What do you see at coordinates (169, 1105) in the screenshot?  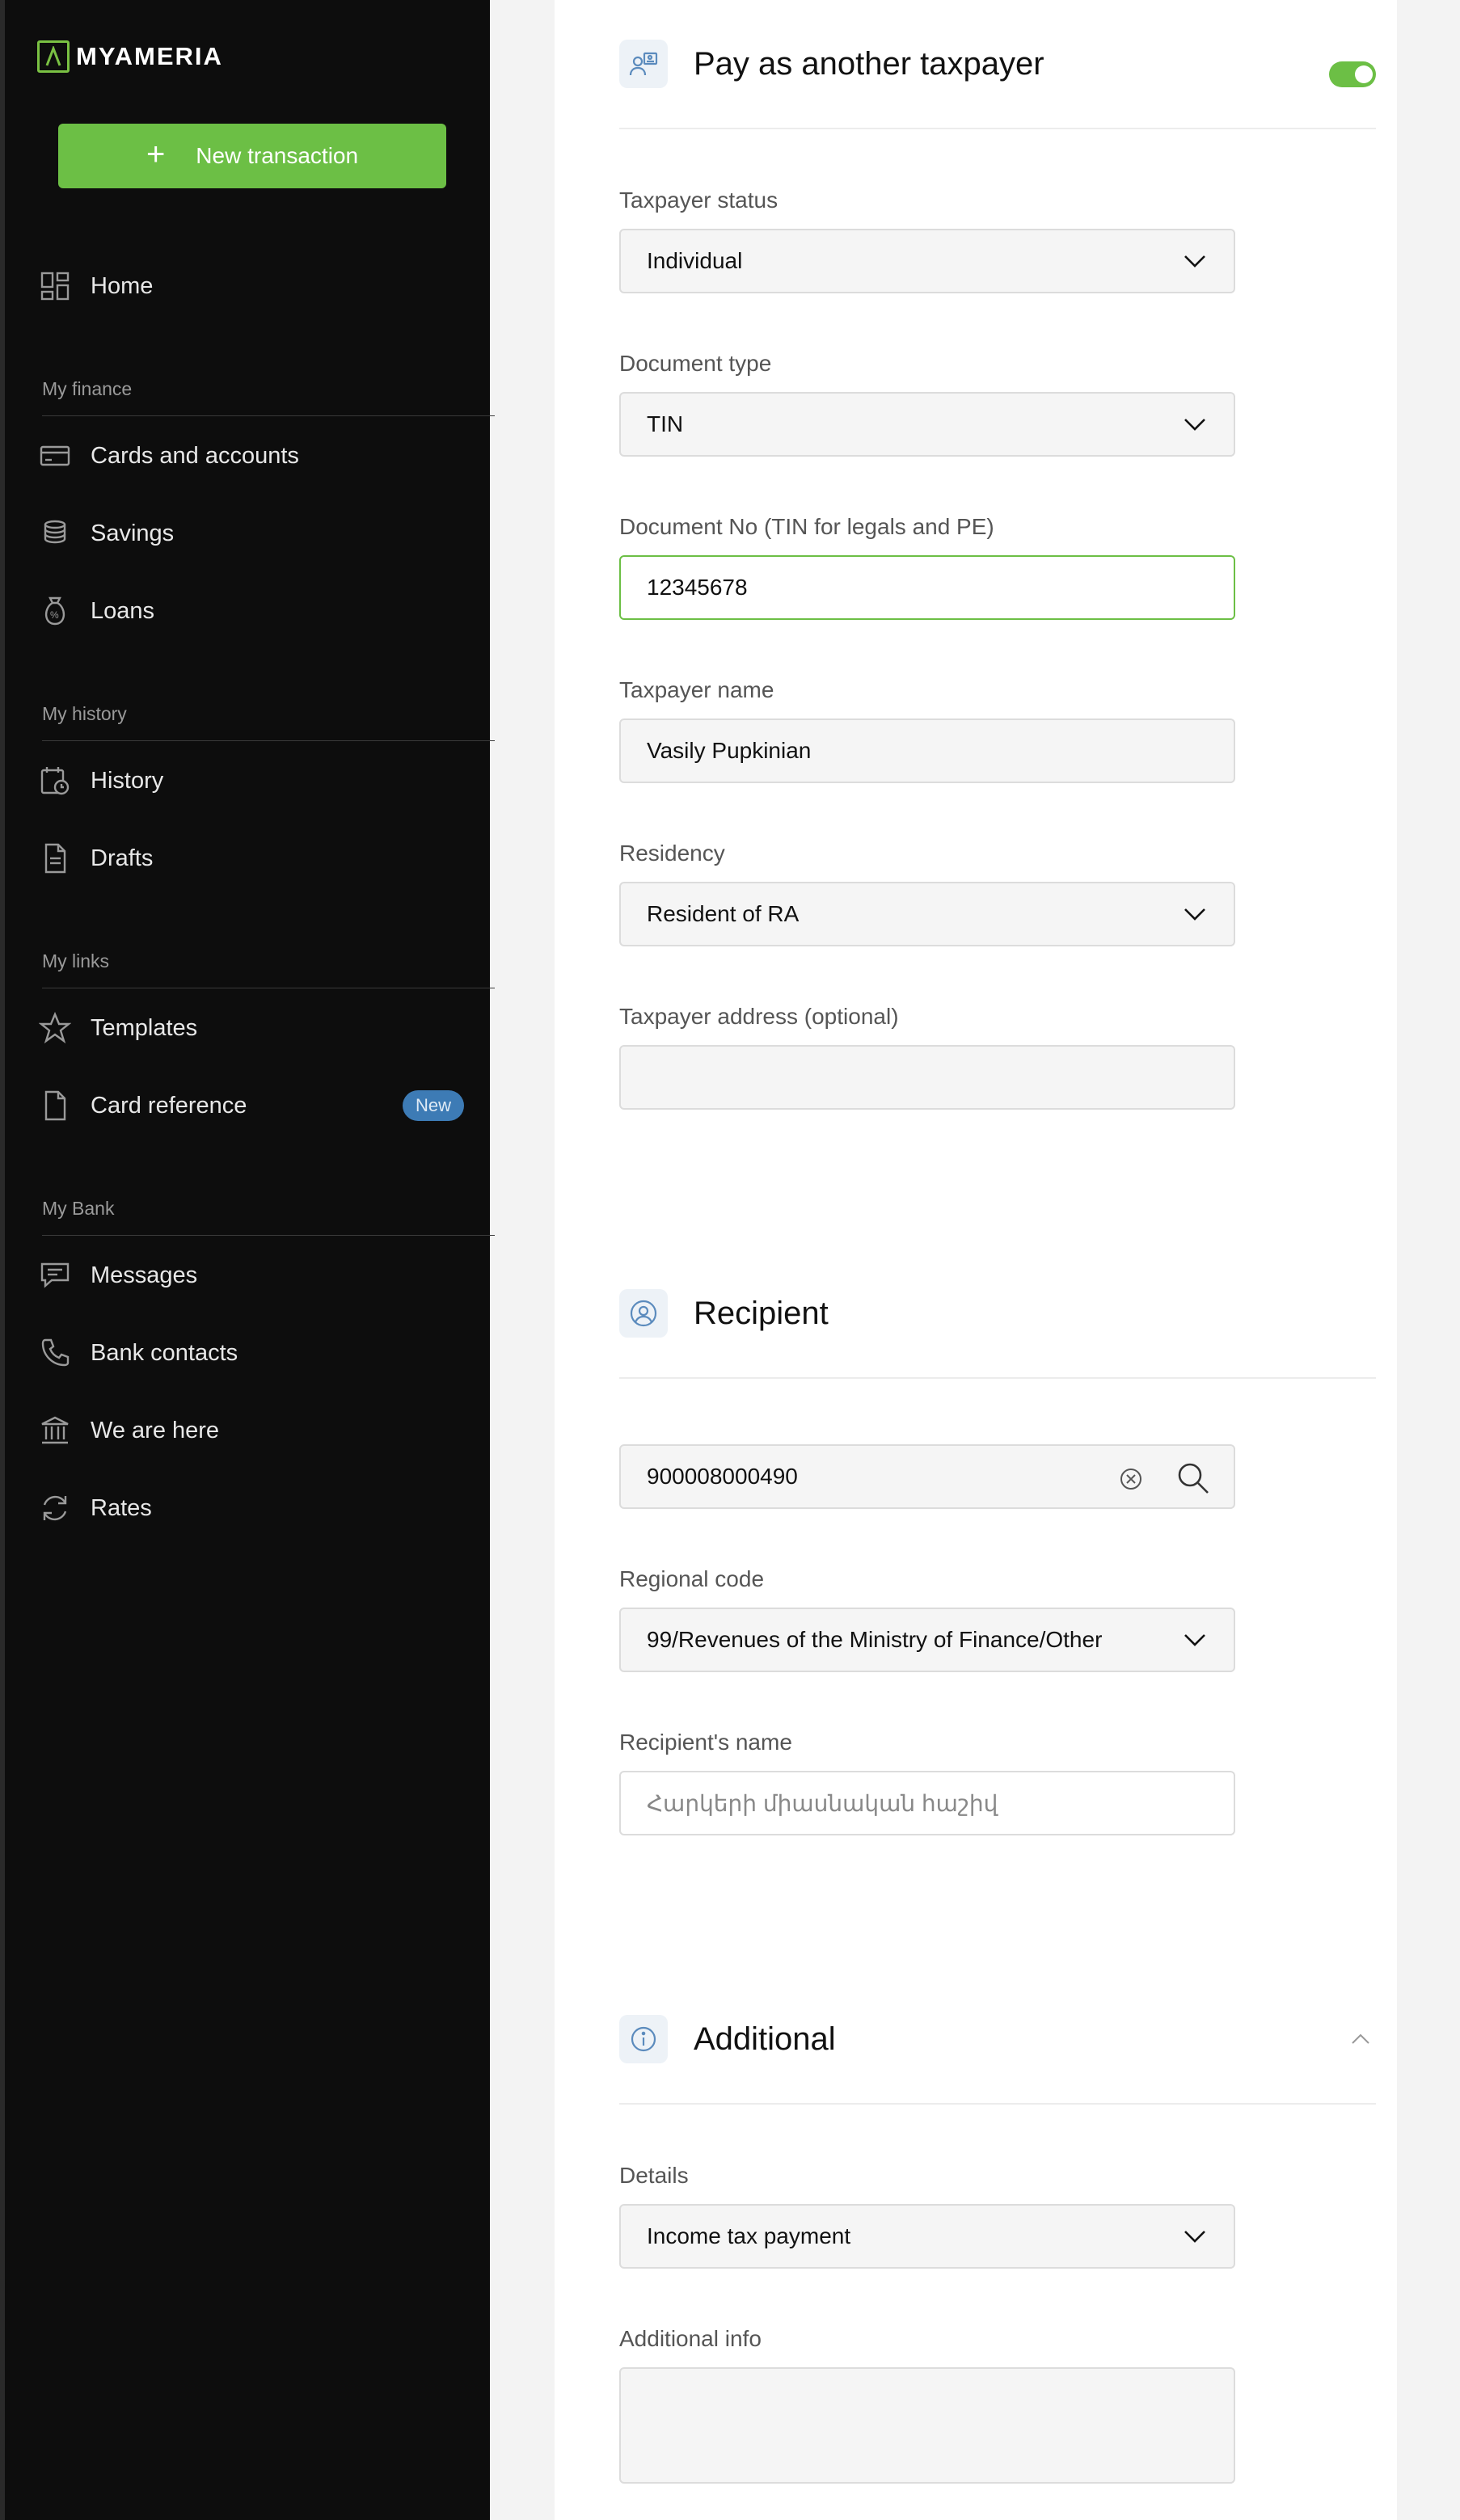 I see `sidebar-item-label: Card reference` at bounding box center [169, 1105].